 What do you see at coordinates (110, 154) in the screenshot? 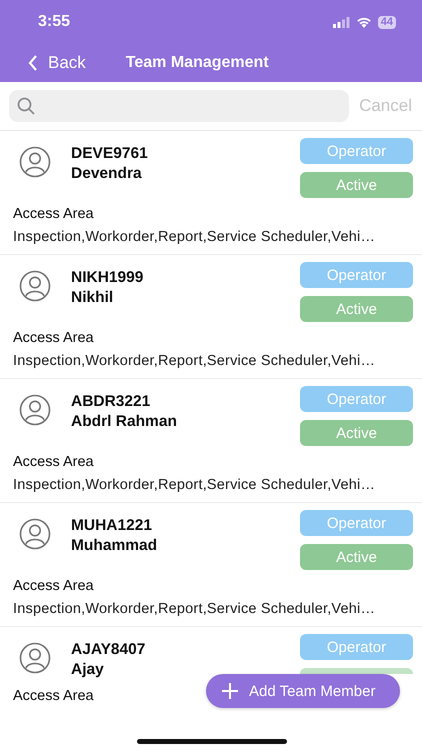
I see `member-code: DEVE9761` at bounding box center [110, 154].